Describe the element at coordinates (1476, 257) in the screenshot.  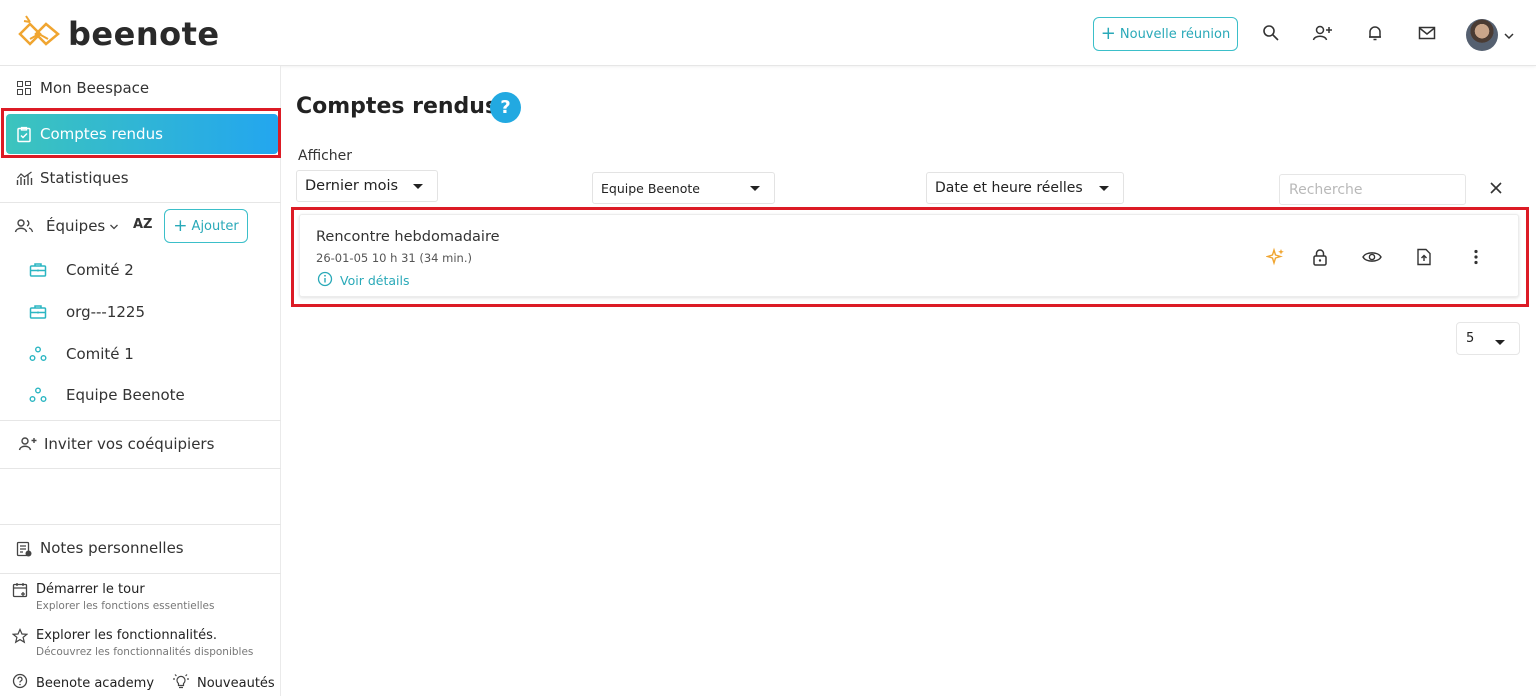
I see `more-vertical-icon` at that location.